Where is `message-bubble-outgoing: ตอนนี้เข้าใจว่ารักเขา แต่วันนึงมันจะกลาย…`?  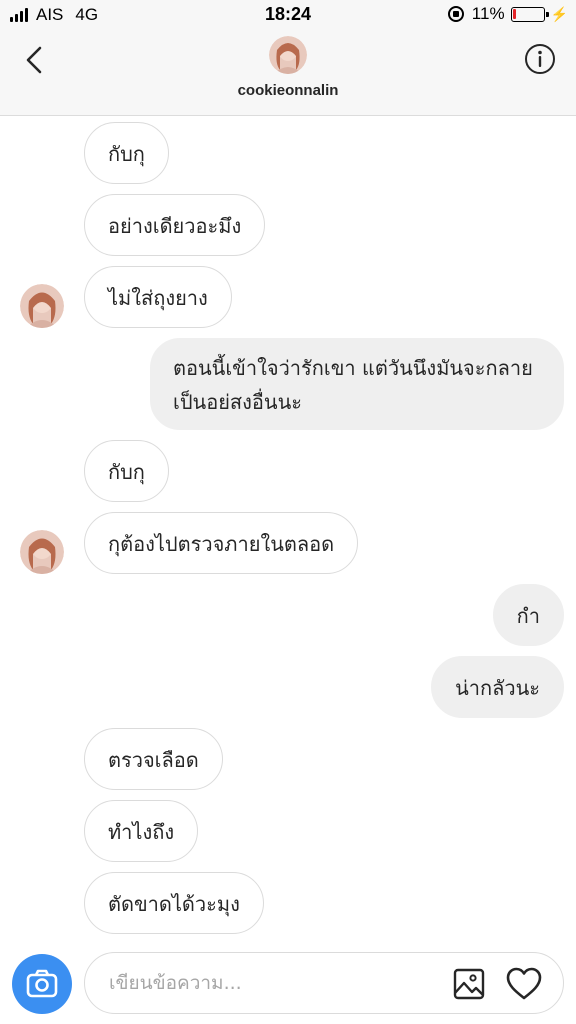 message-bubble-outgoing: ตอนนี้เข้าใจว่ารักเขา แต่วันนึงมันจะกลาย… is located at coordinates (357, 384).